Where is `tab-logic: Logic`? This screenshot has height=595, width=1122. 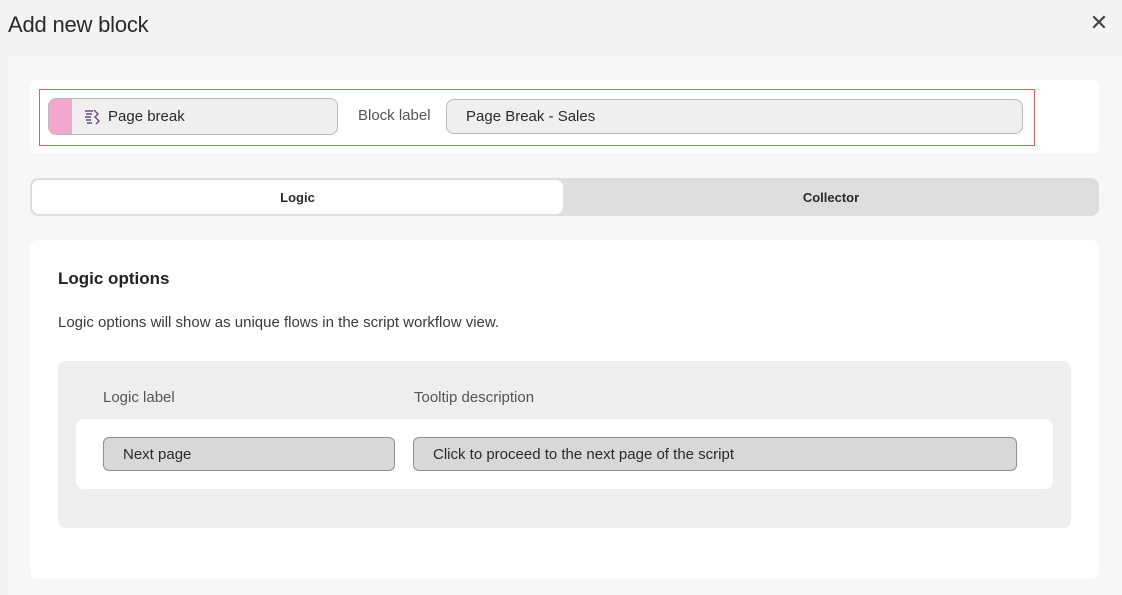
tab-logic: Logic is located at coordinates (297, 197).